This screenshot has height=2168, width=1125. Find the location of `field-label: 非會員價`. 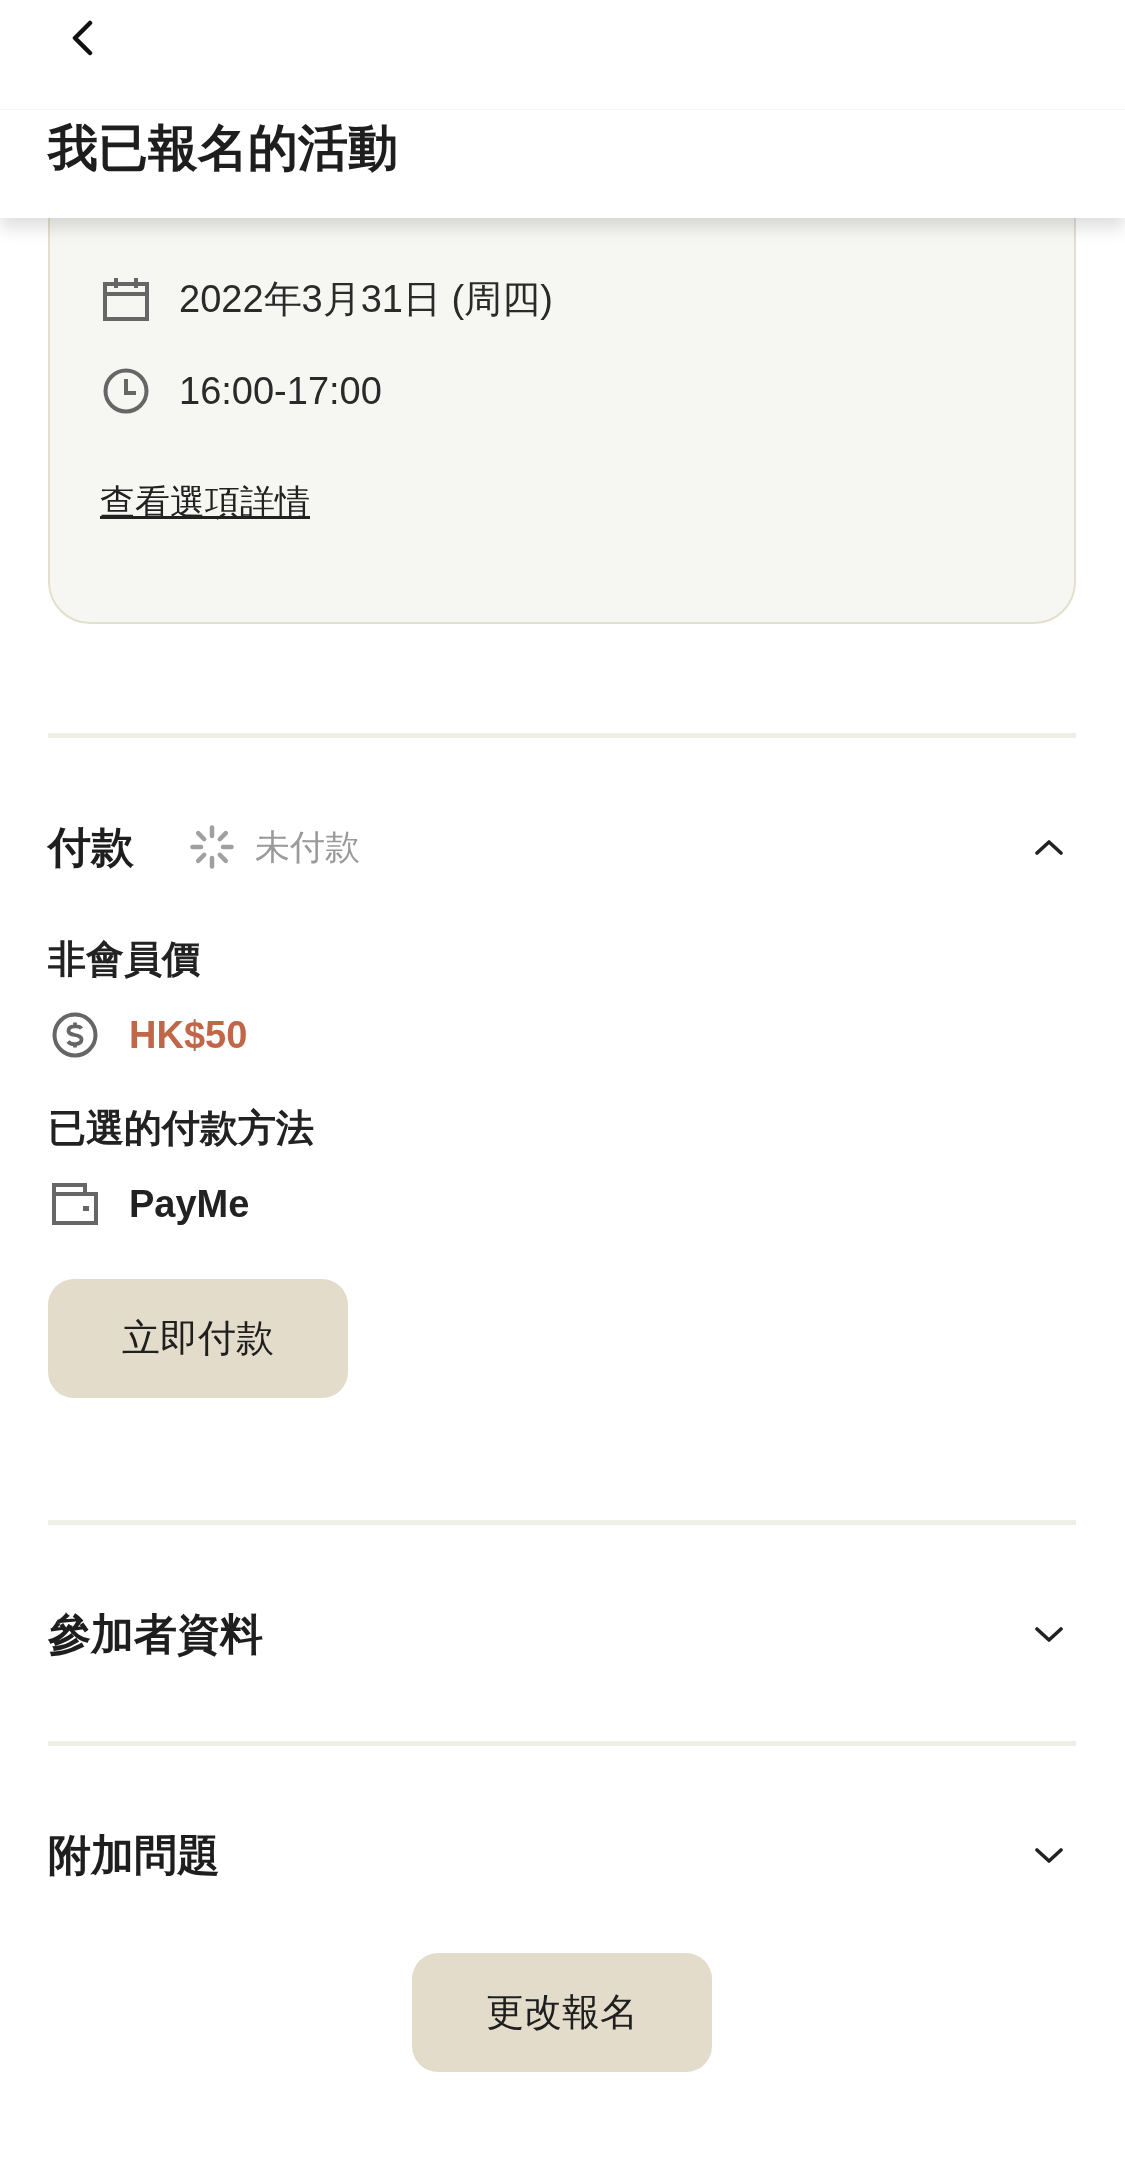

field-label: 非會員價 is located at coordinates (124, 959).